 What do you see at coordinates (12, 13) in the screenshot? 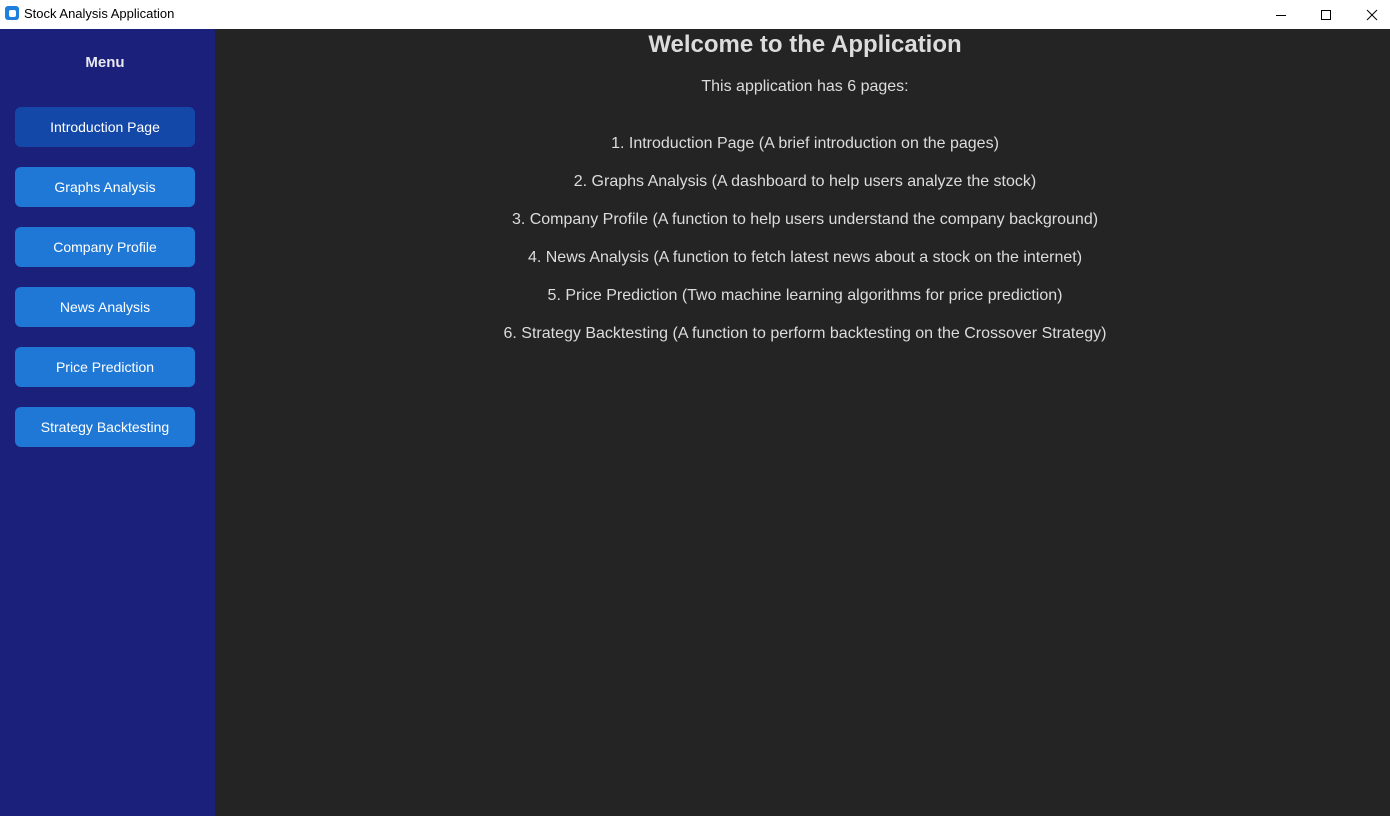
I see `app-icon` at bounding box center [12, 13].